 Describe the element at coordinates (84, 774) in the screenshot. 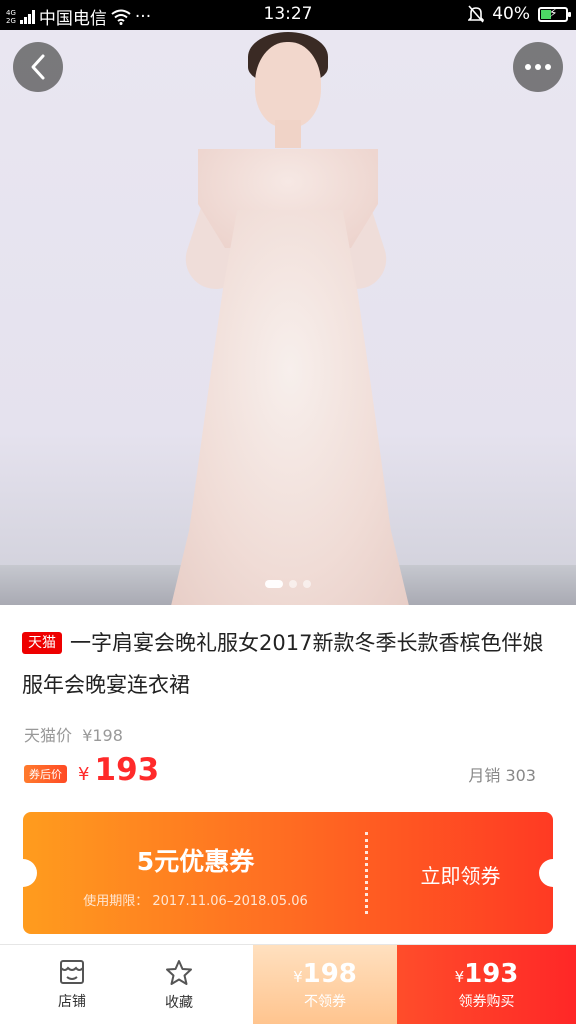

I see `currency-symbol: ¥` at that location.